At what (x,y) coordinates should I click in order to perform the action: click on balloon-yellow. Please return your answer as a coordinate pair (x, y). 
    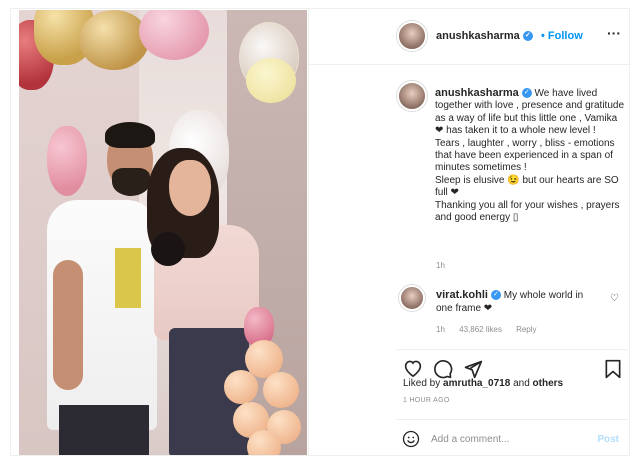
    Looking at the image, I should click on (271, 80).